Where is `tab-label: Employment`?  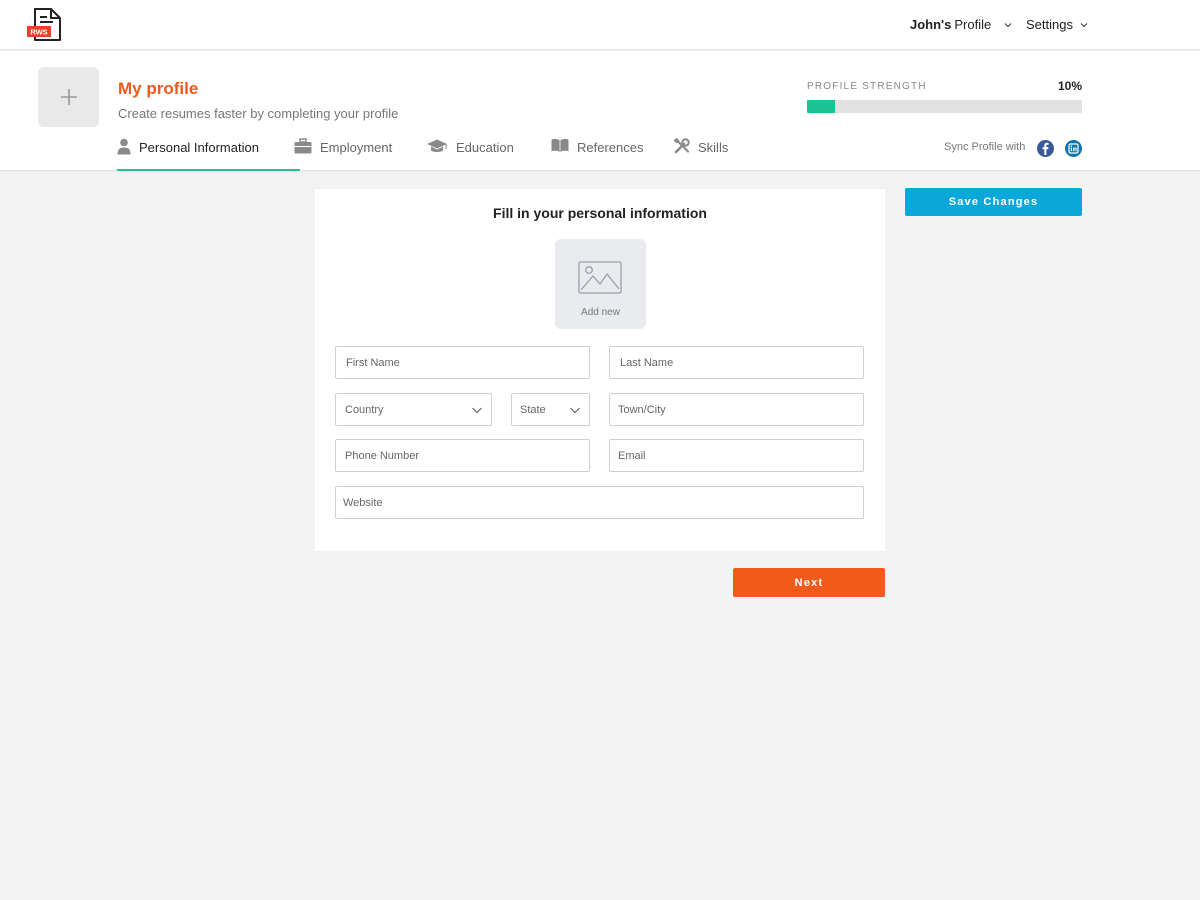 tab-label: Employment is located at coordinates (356, 147).